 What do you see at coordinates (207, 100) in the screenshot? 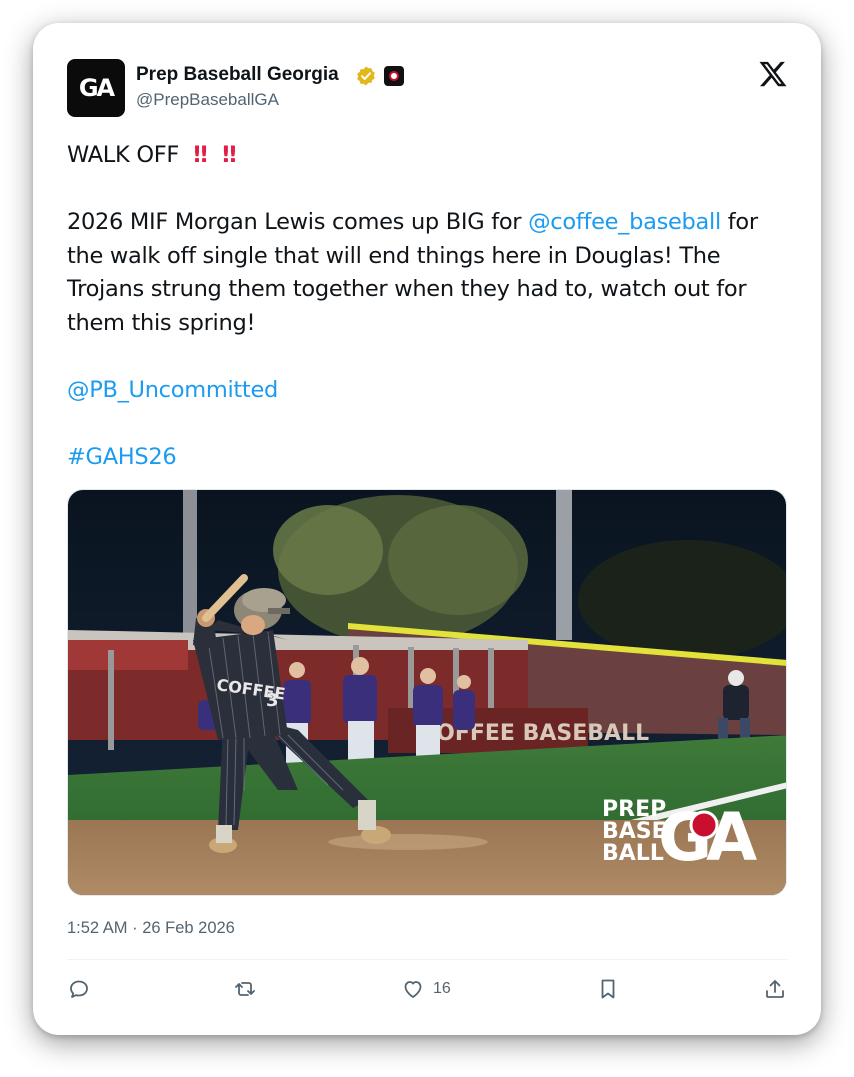
I see `author-handle: @PrepBaseballGA` at bounding box center [207, 100].